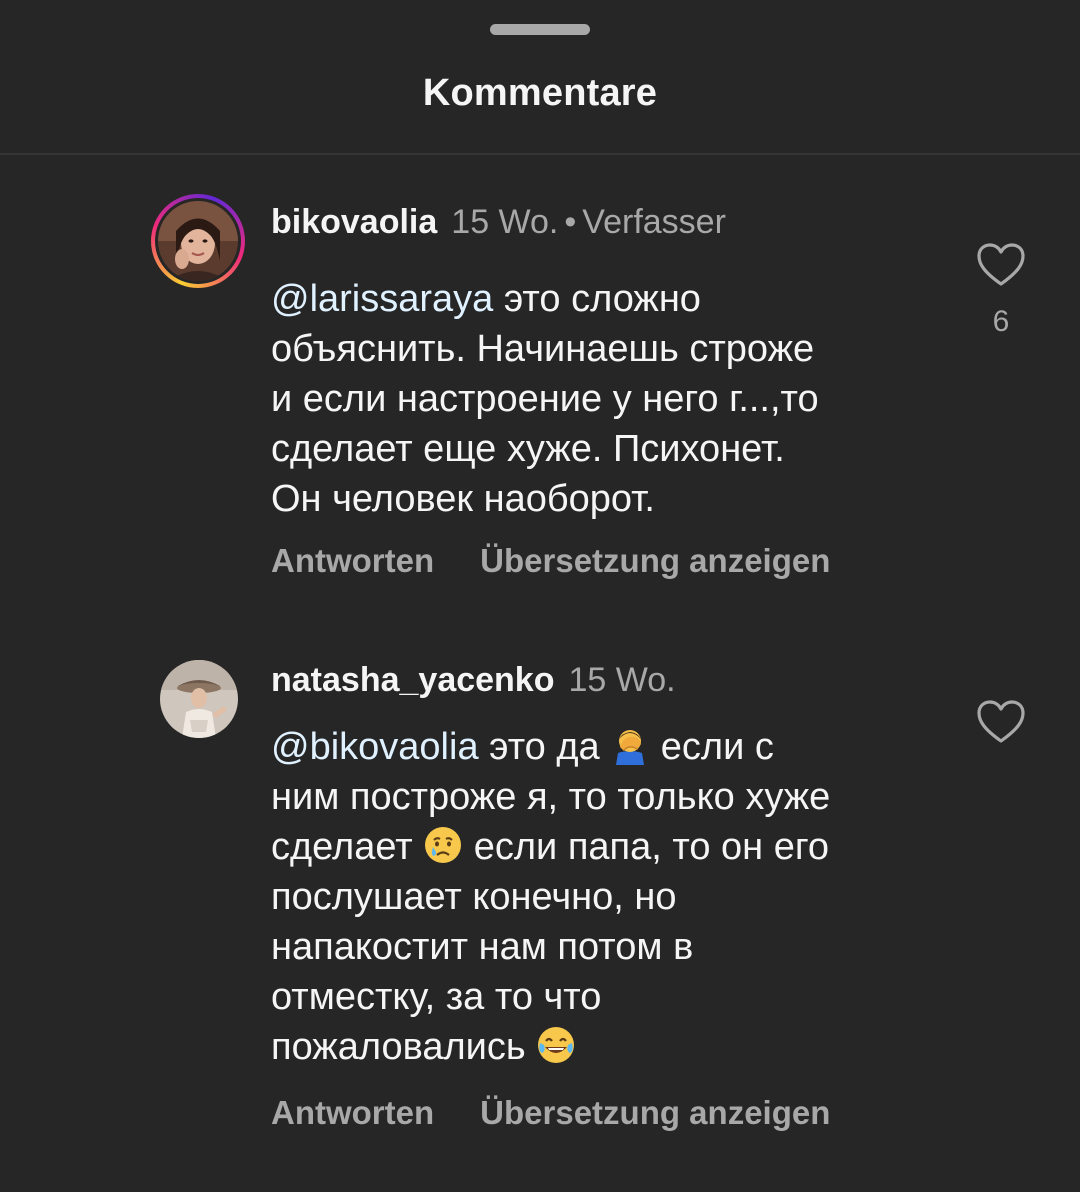  What do you see at coordinates (551, 797) in the screenshot?
I see `comment-line: ним построже я, то только хуже` at bounding box center [551, 797].